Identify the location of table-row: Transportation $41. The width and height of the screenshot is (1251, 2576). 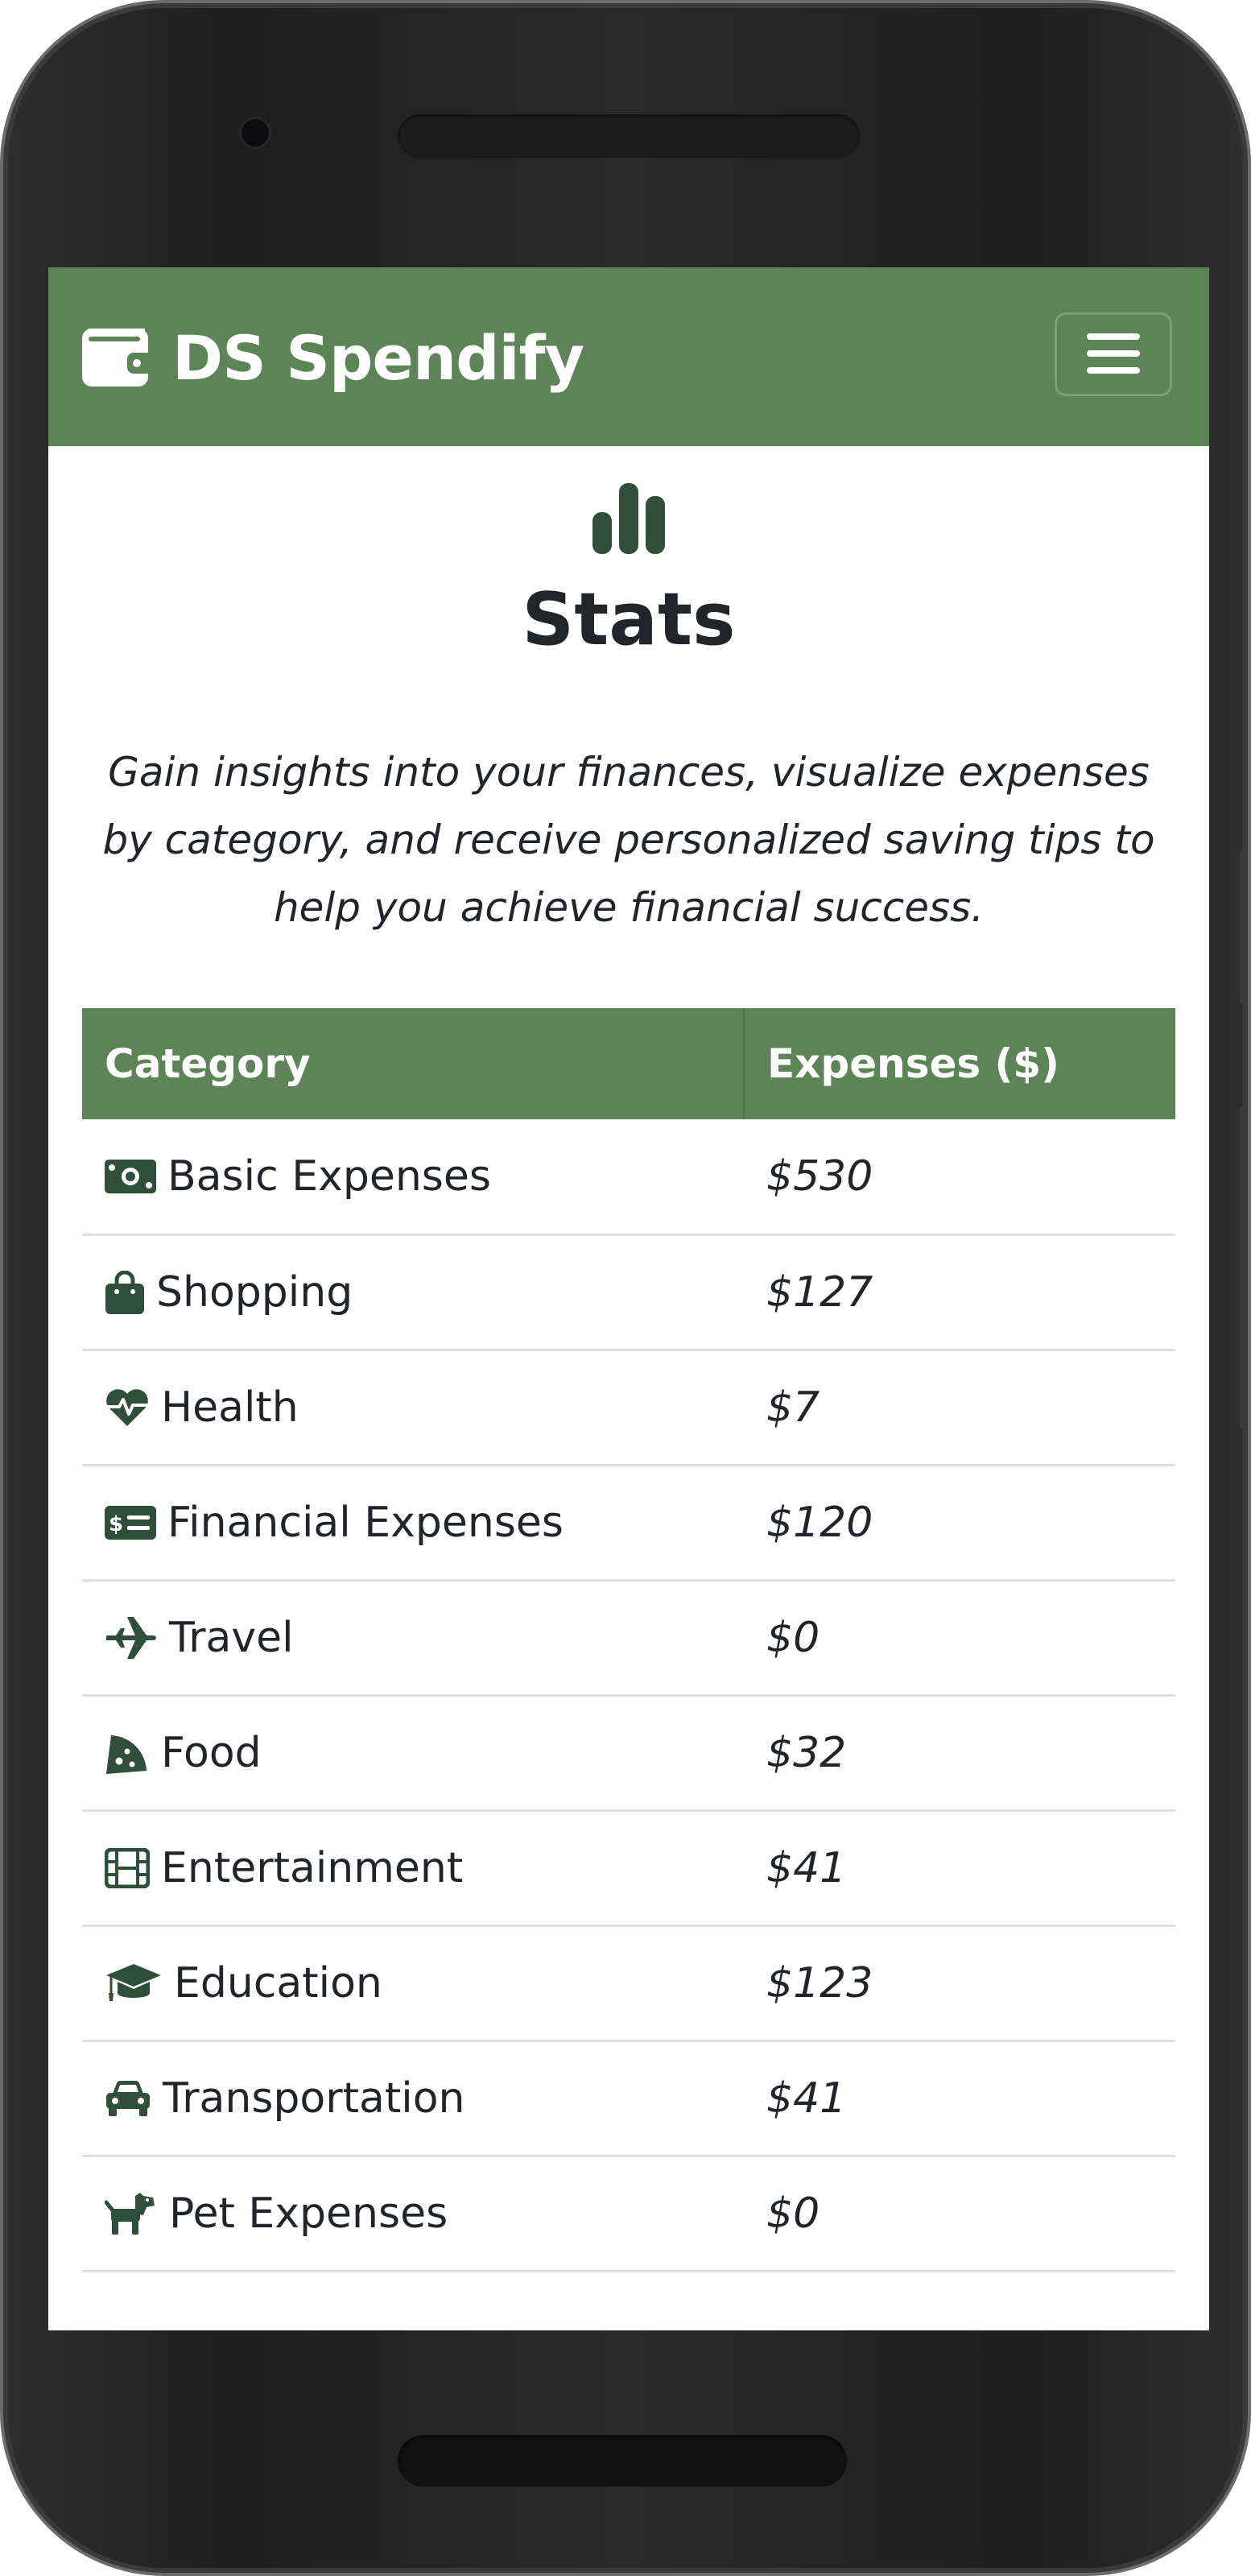
(628, 2099).